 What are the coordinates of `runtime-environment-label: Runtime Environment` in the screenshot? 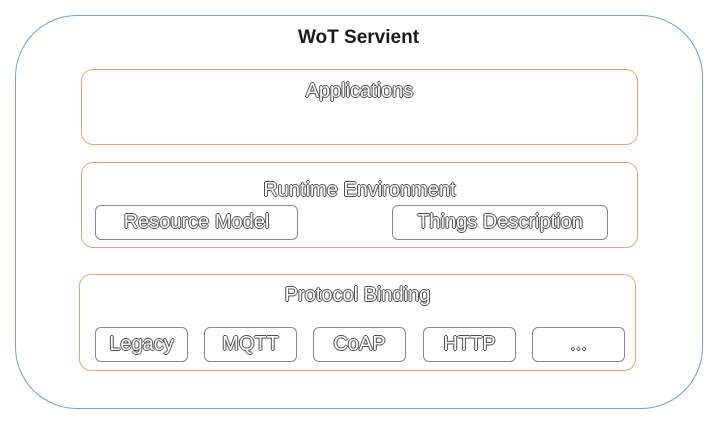 It's located at (359, 190).